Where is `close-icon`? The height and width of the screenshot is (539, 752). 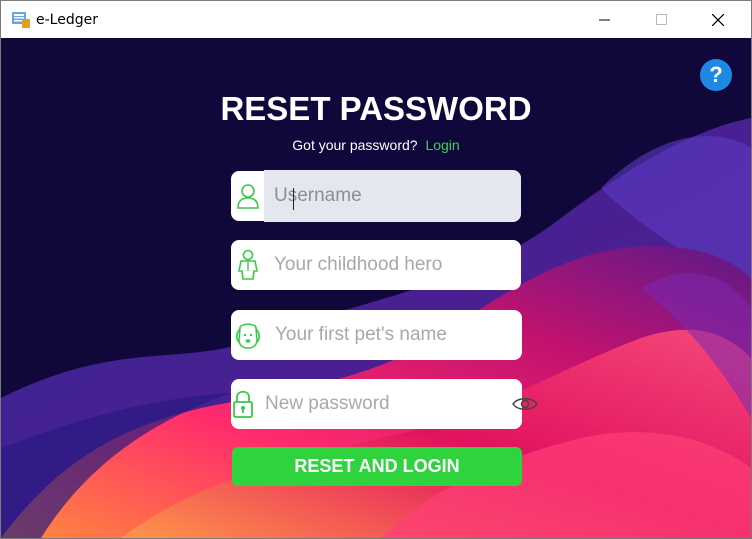 close-icon is located at coordinates (718, 19).